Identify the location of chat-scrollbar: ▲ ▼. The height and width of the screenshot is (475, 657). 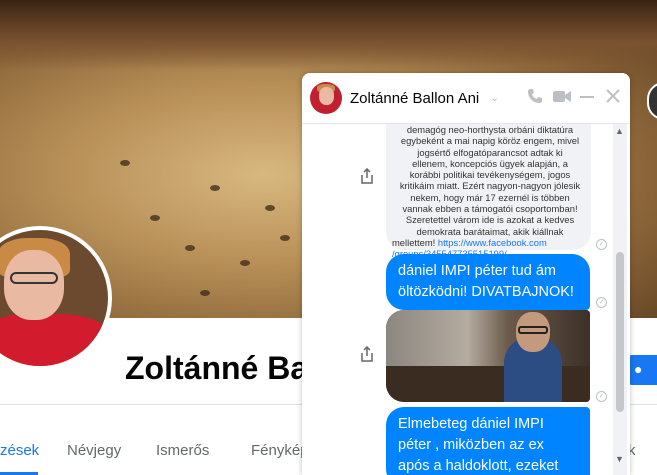
(620, 299).